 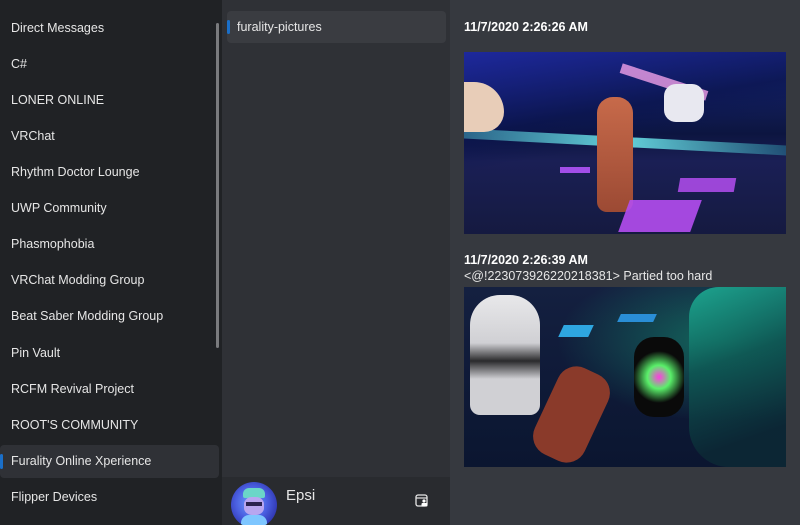 What do you see at coordinates (526, 260) in the screenshot?
I see `message-timestamp: 11/7/2020 2:26:39 AM` at bounding box center [526, 260].